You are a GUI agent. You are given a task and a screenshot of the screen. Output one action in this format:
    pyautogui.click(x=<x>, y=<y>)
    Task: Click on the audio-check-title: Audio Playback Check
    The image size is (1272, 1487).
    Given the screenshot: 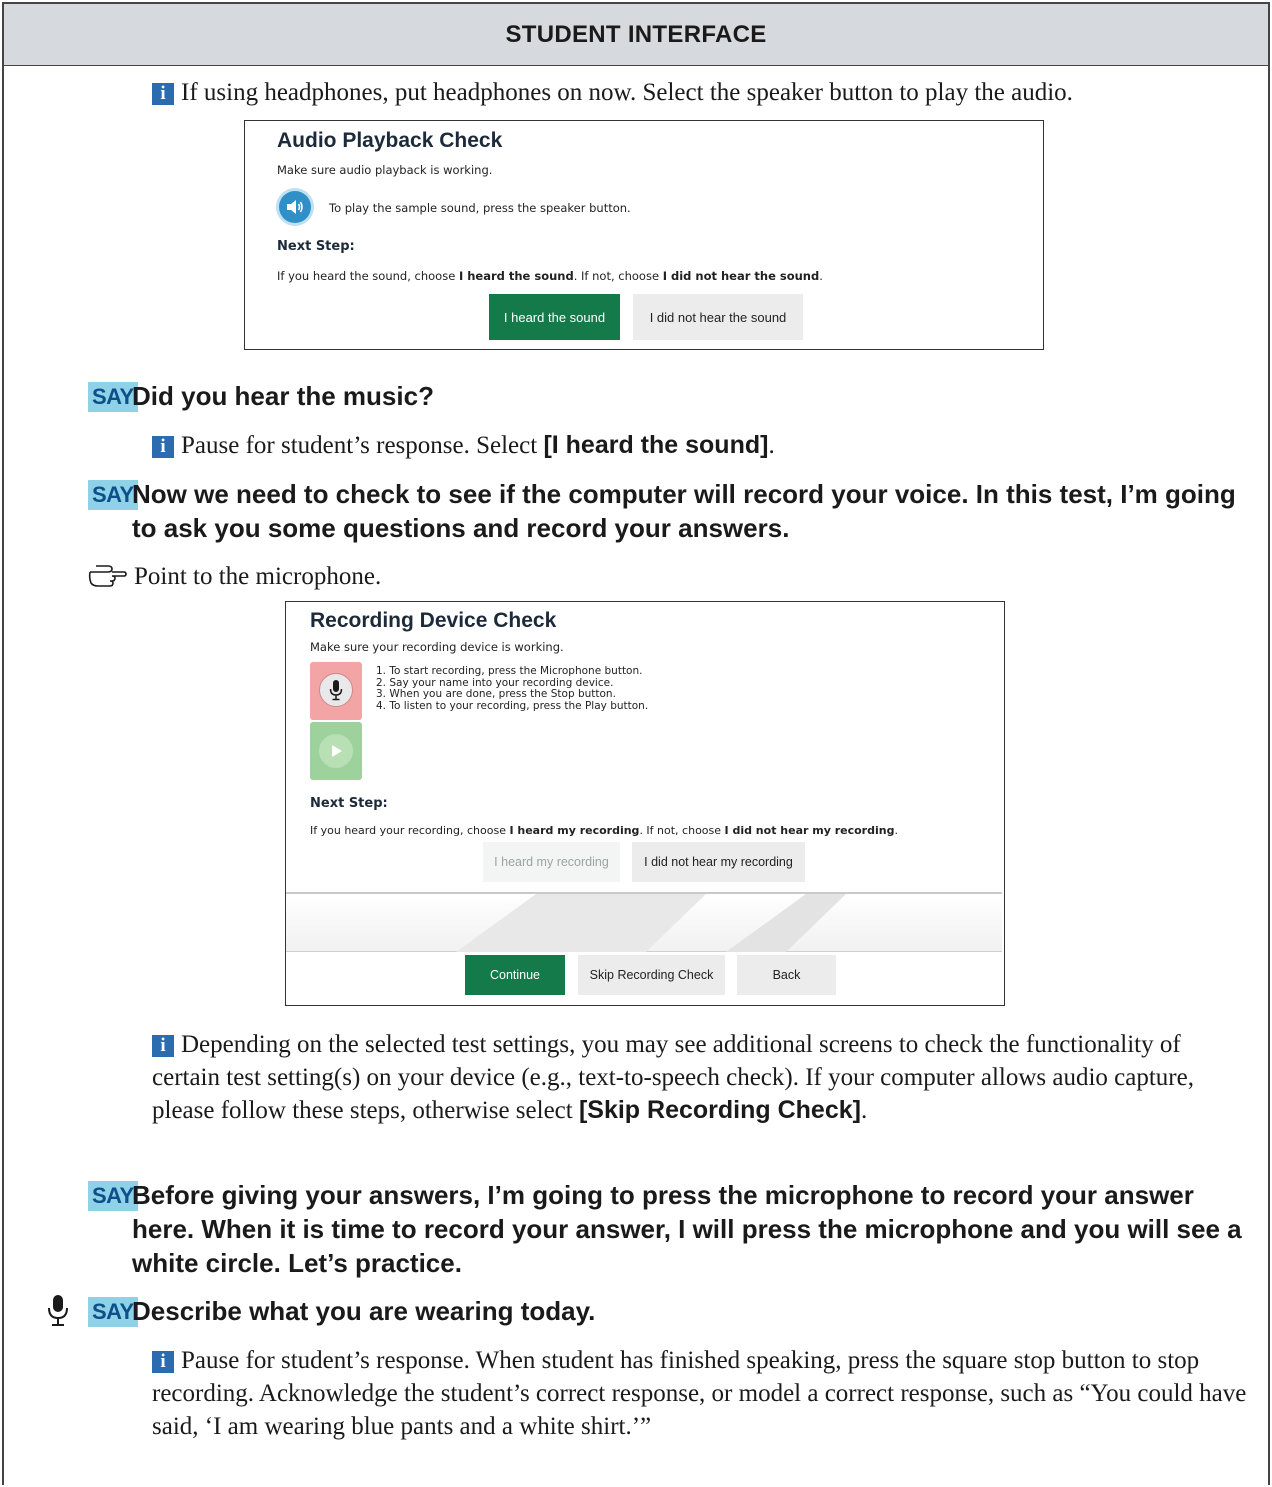 What is the action you would take?
    pyautogui.click(x=390, y=140)
    